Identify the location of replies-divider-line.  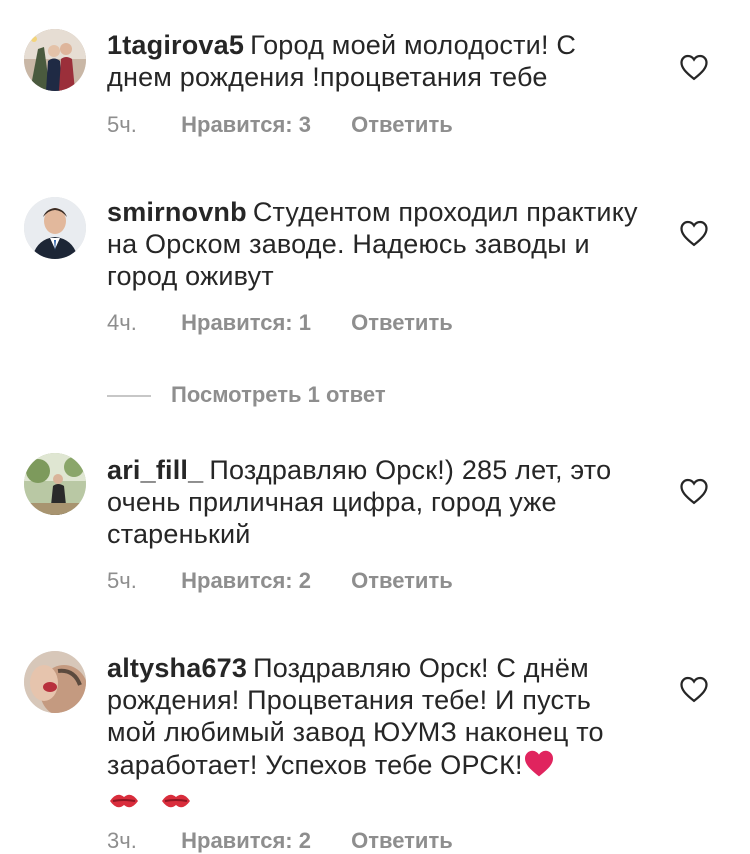
(129, 396).